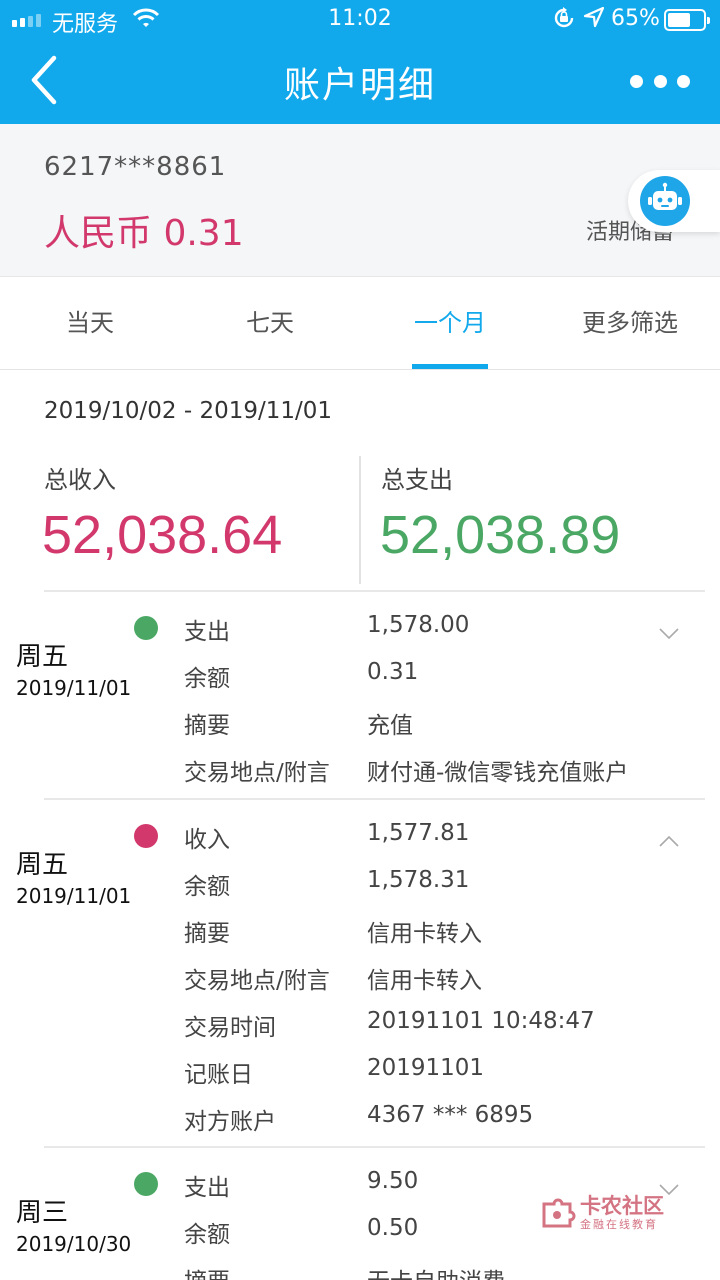 Image resolution: width=720 pixels, height=1280 pixels. I want to click on robot-assistant-button, so click(674, 201).